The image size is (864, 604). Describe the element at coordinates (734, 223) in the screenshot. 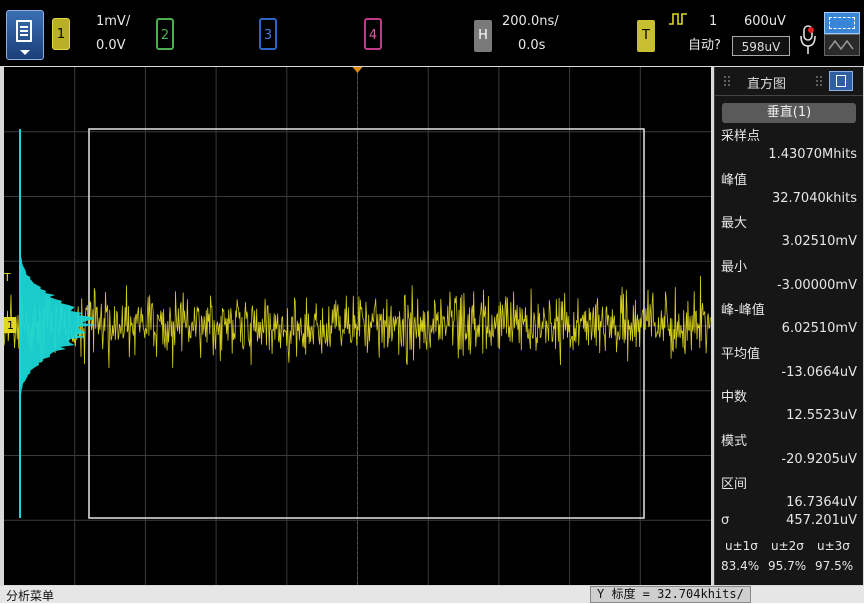

I see `stat-label: 最大` at that location.